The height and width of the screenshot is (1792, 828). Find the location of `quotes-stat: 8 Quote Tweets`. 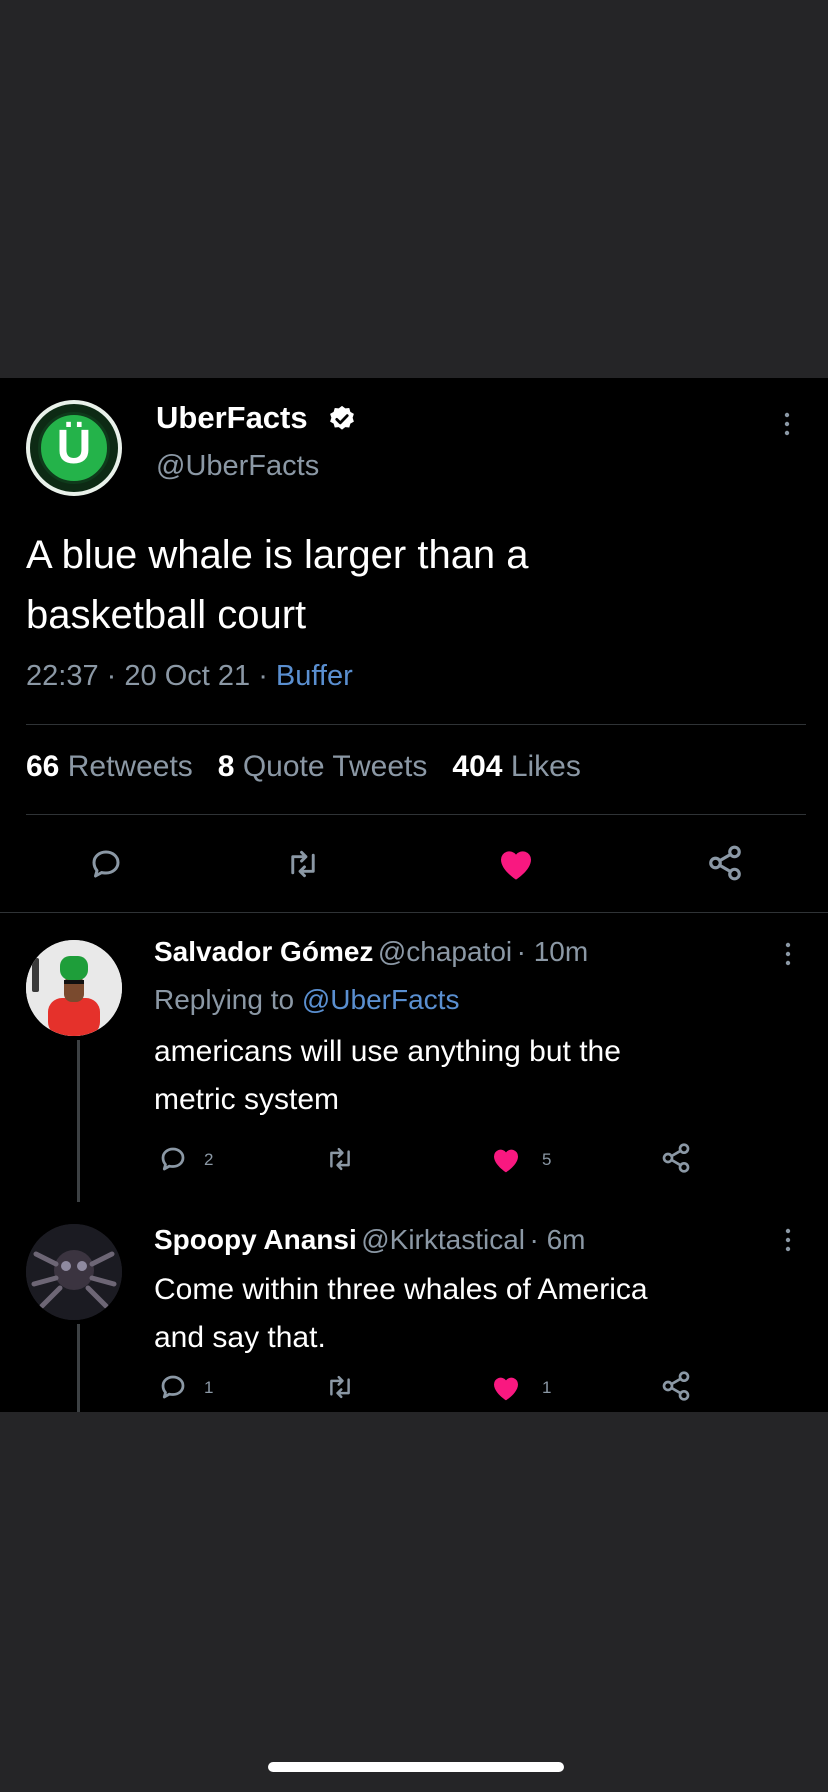

quotes-stat: 8 Quote Tweets is located at coordinates (323, 766).